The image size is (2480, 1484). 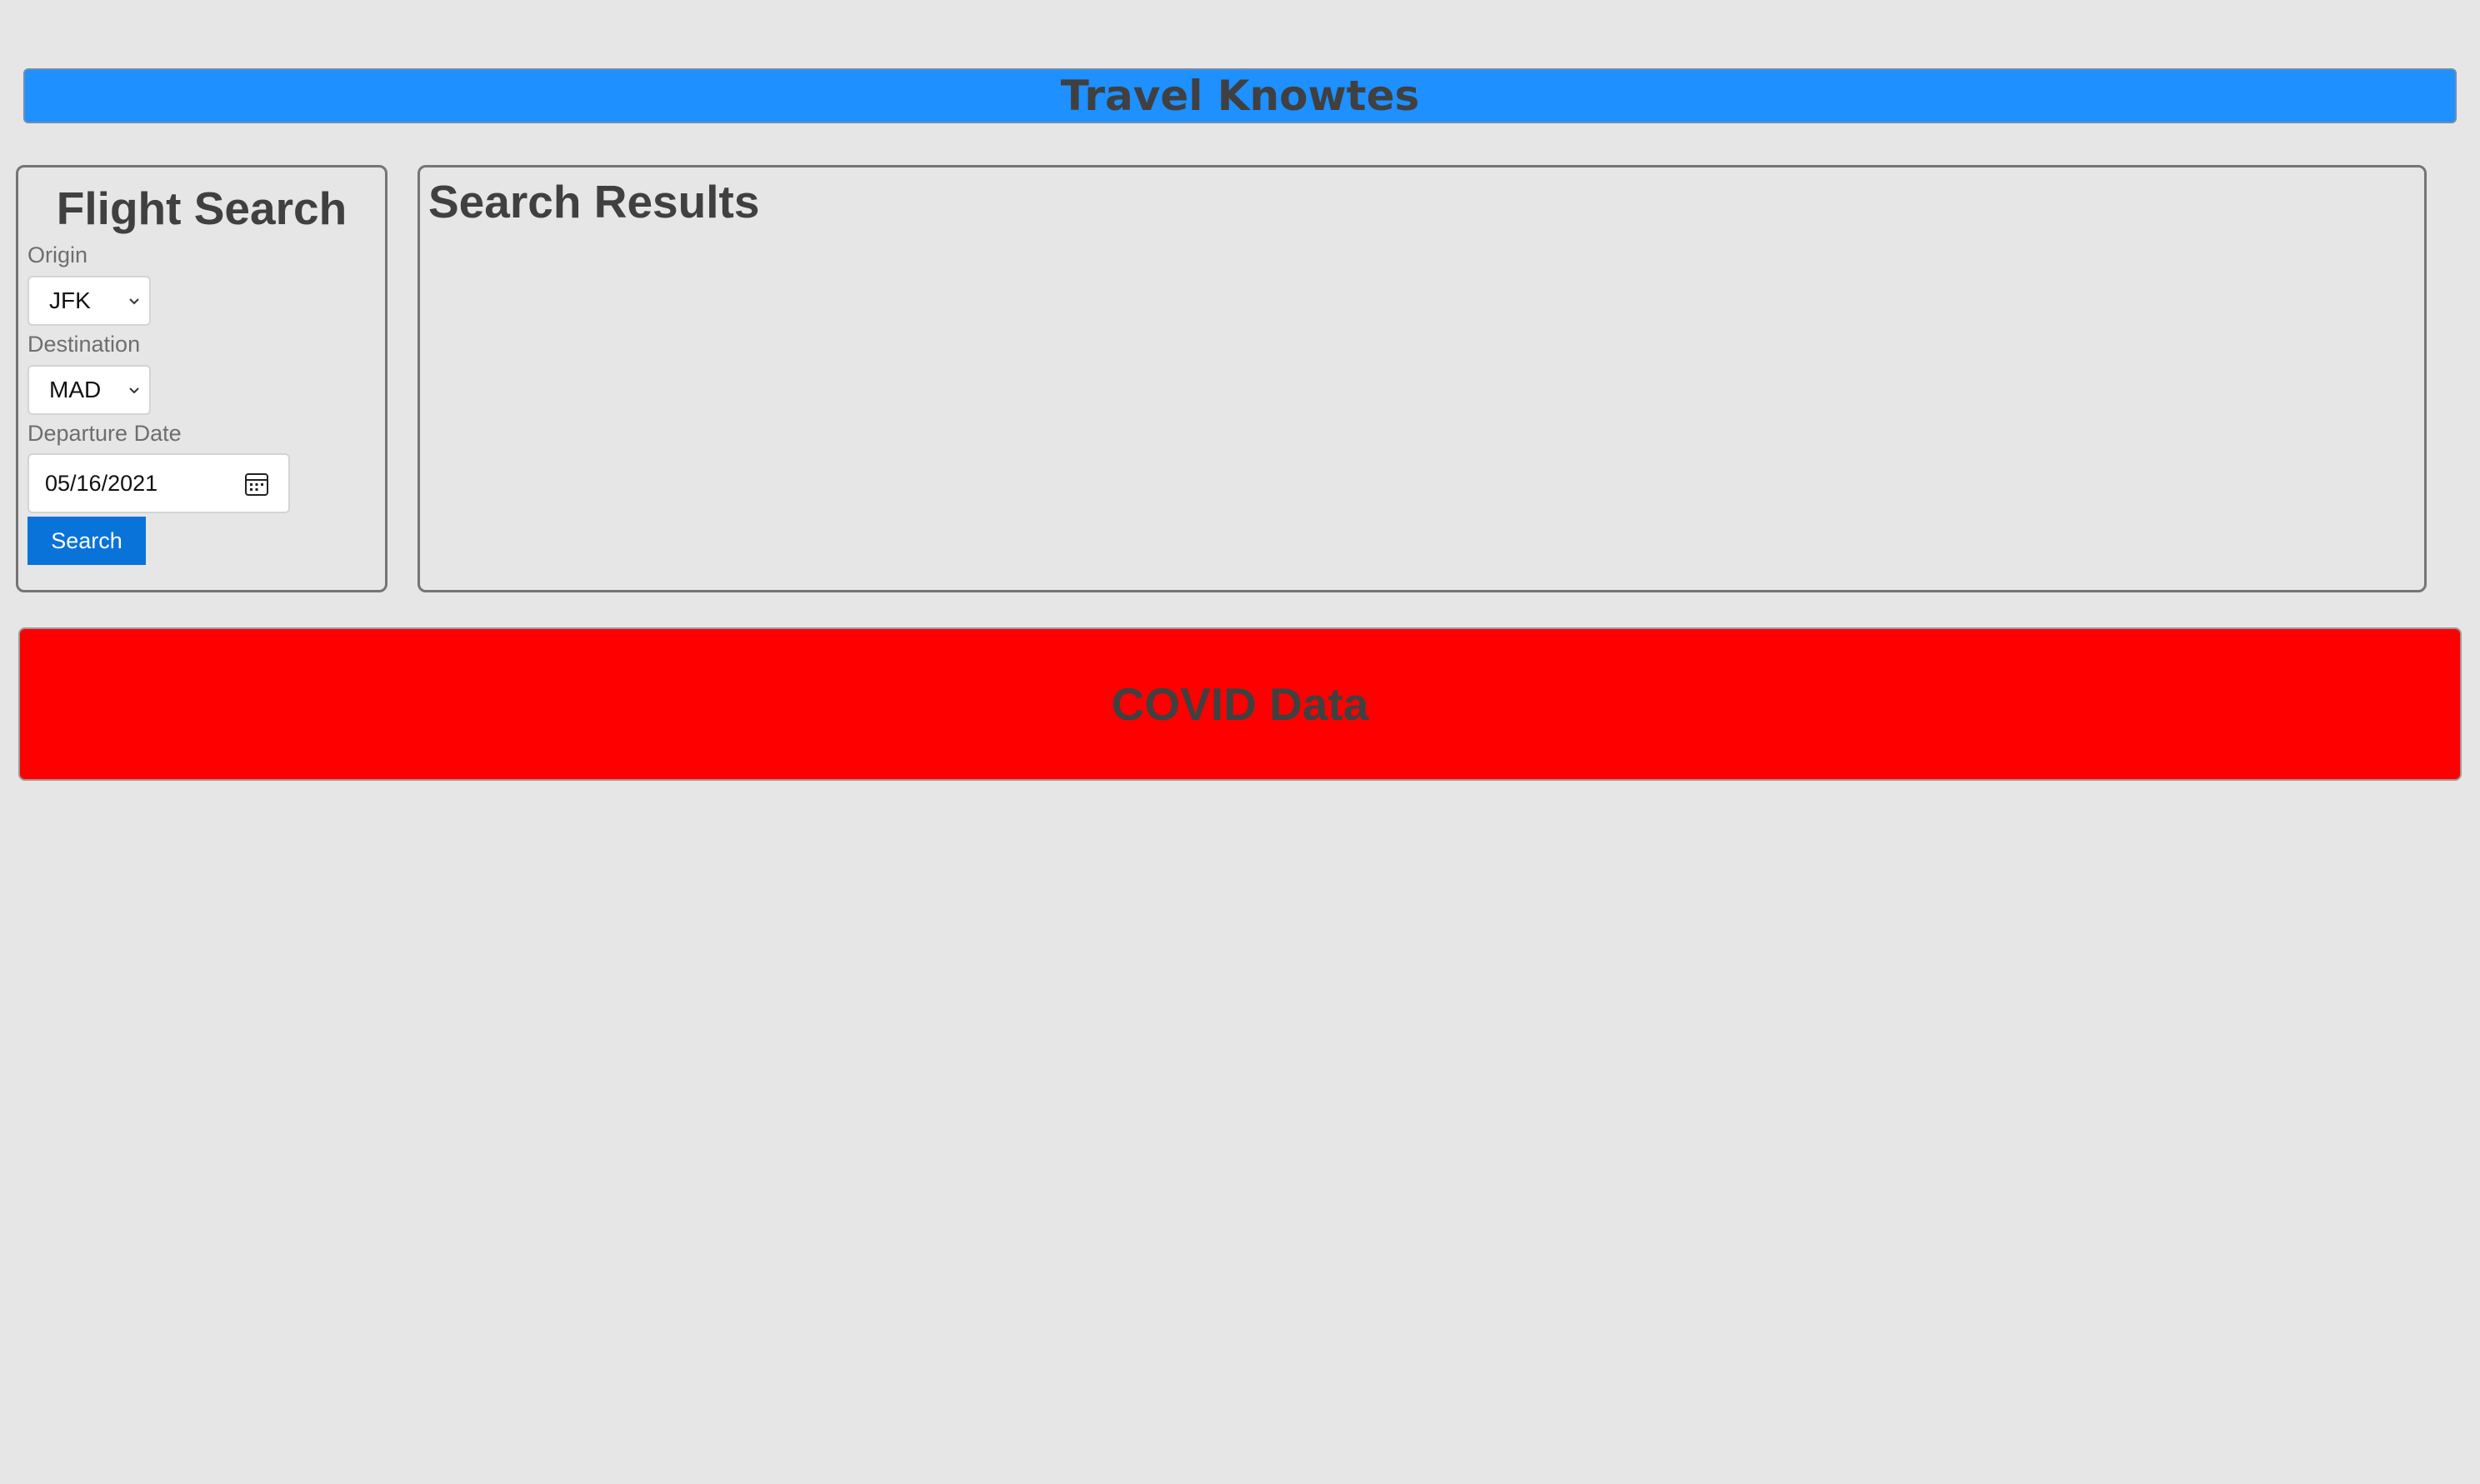 What do you see at coordinates (75, 389) in the screenshot?
I see `destination-select-value: MAD` at bounding box center [75, 389].